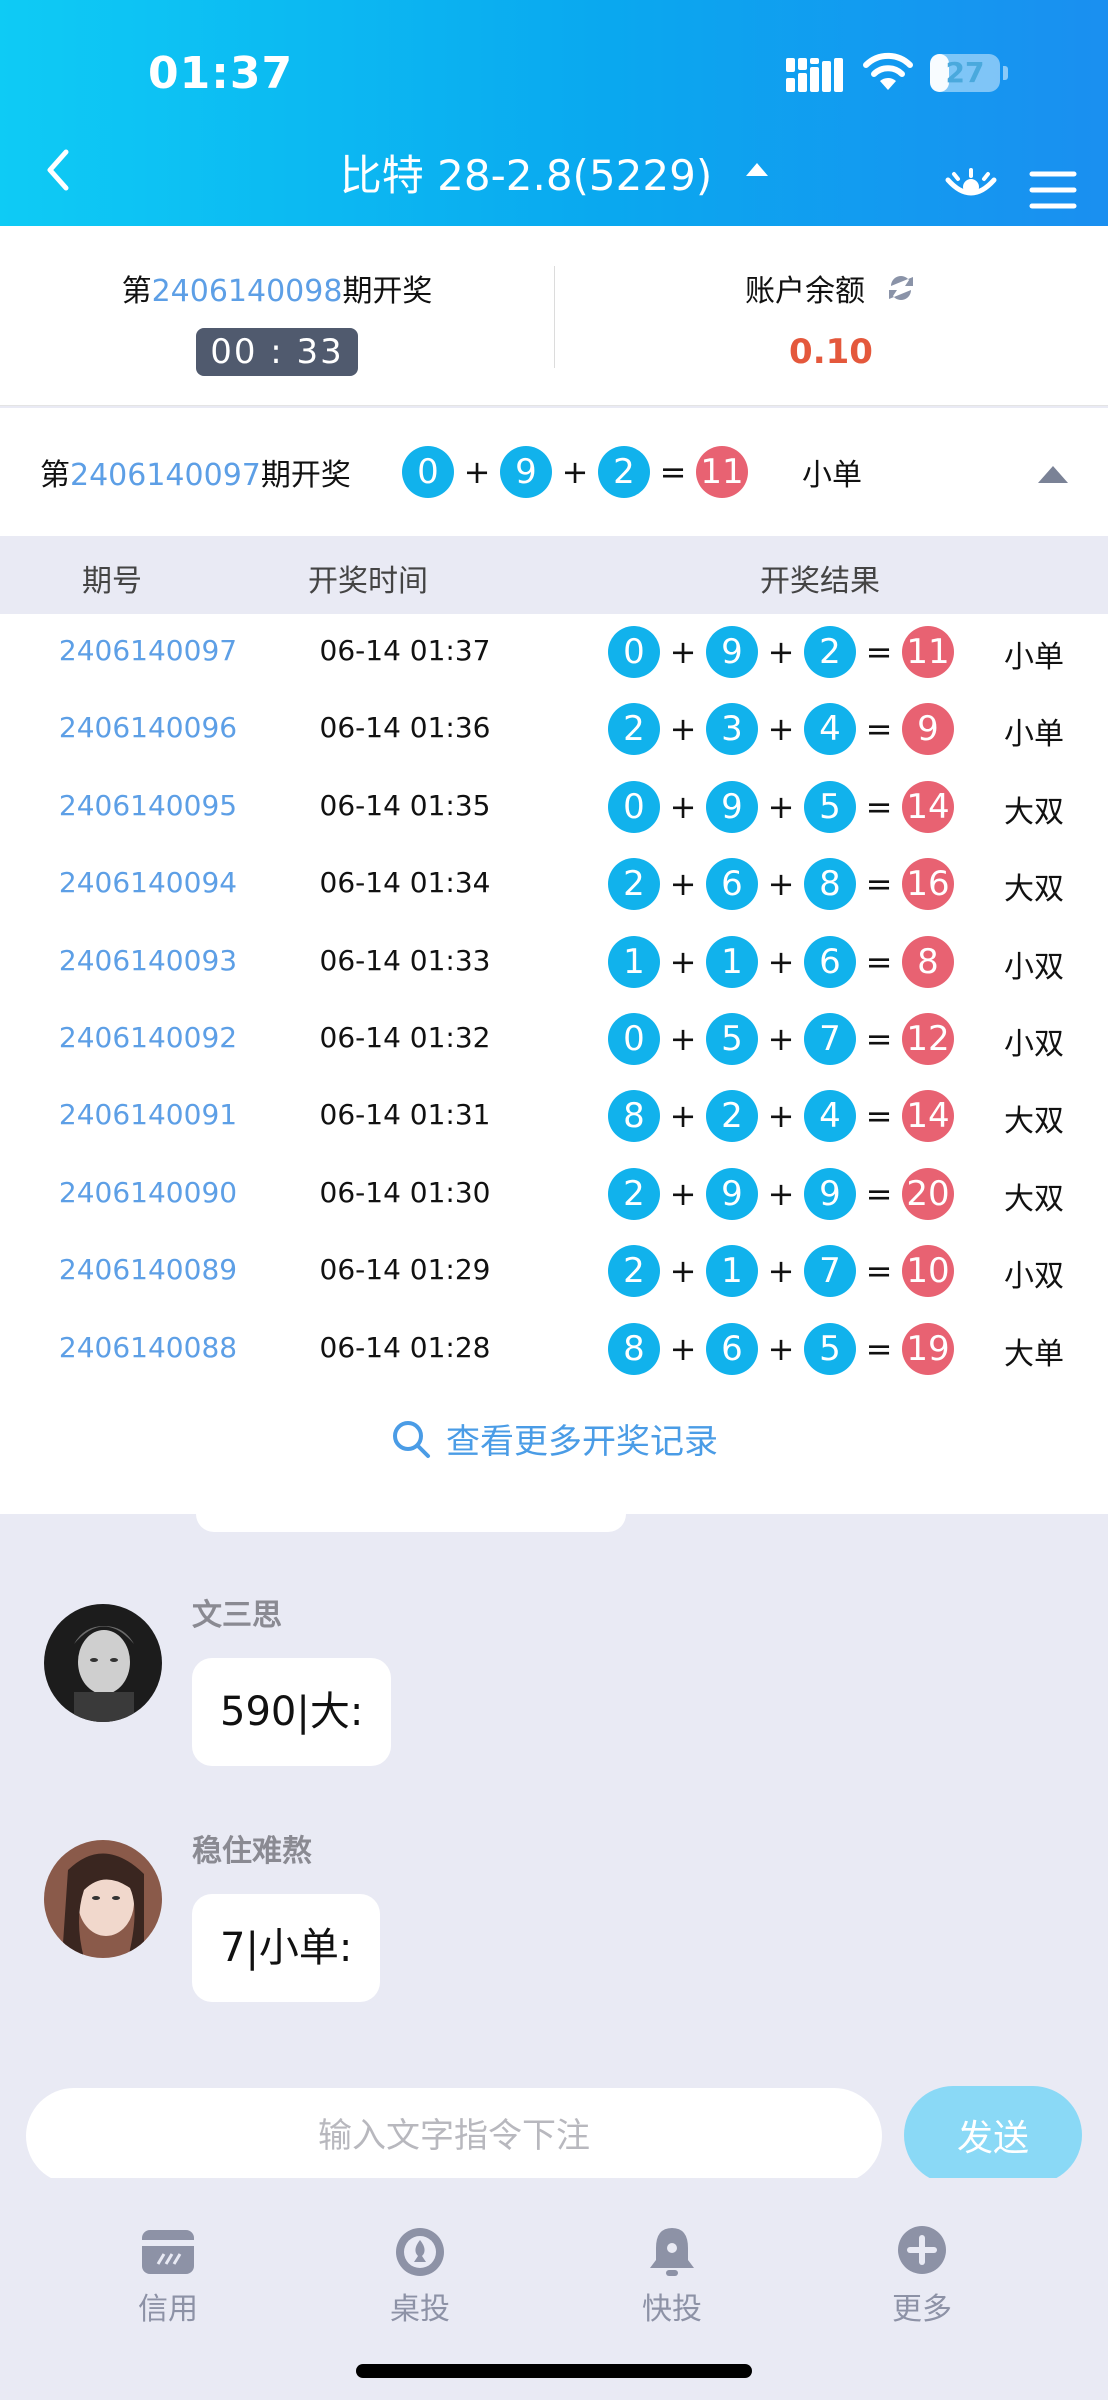 This screenshot has height=2400, width=1108. What do you see at coordinates (820, 581) in the screenshot?
I see `column-header-result: 开奖结果` at bounding box center [820, 581].